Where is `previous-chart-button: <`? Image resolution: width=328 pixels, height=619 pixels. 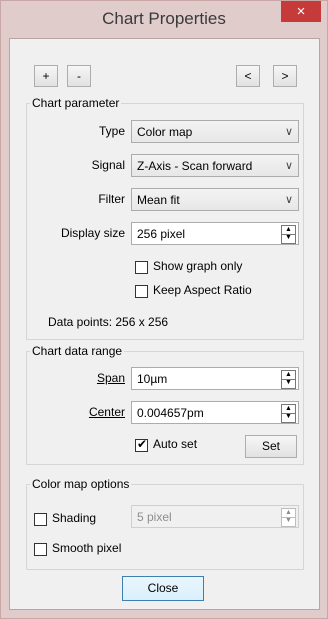 previous-chart-button: < is located at coordinates (248, 76).